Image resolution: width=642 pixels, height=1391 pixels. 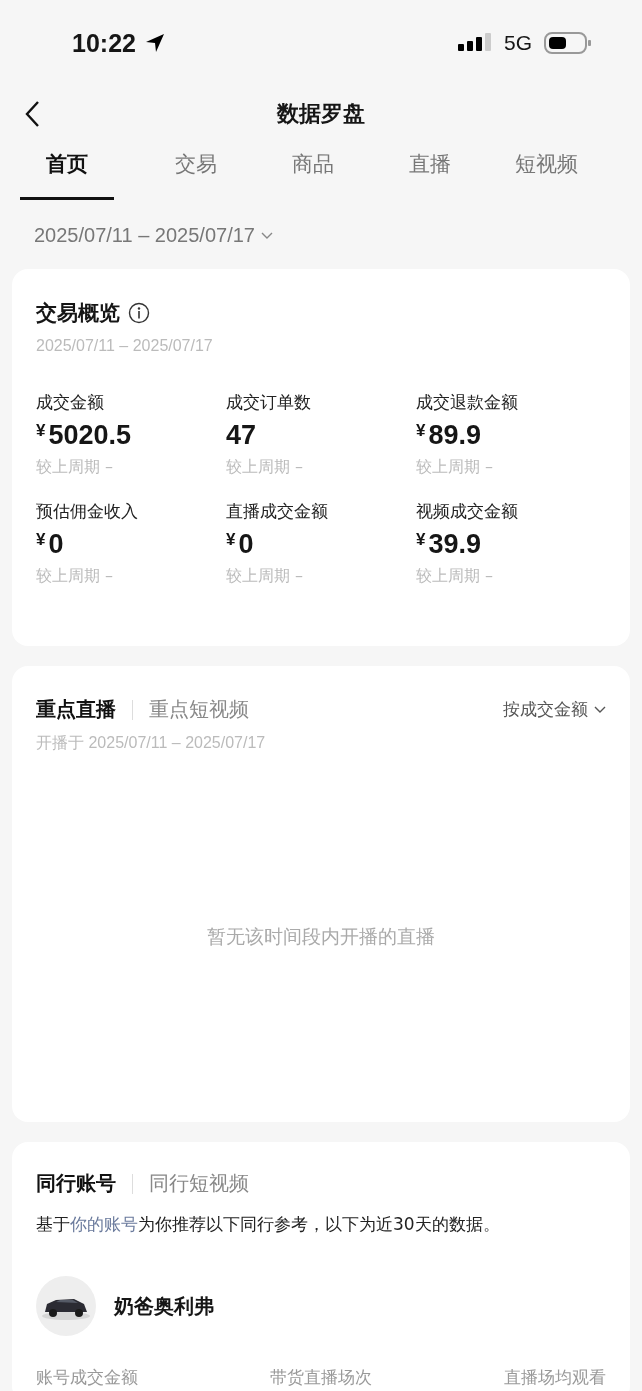 What do you see at coordinates (449, 544) in the screenshot?
I see `metric-value: $^{¥}$39.9` at bounding box center [449, 544].